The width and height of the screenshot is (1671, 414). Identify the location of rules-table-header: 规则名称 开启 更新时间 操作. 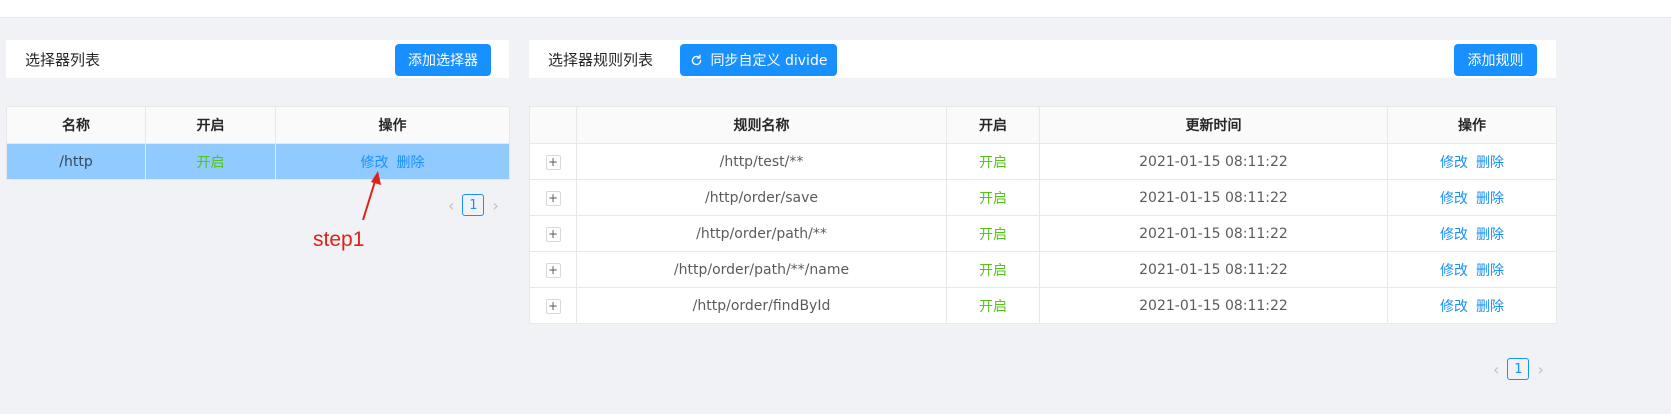
(1043, 125).